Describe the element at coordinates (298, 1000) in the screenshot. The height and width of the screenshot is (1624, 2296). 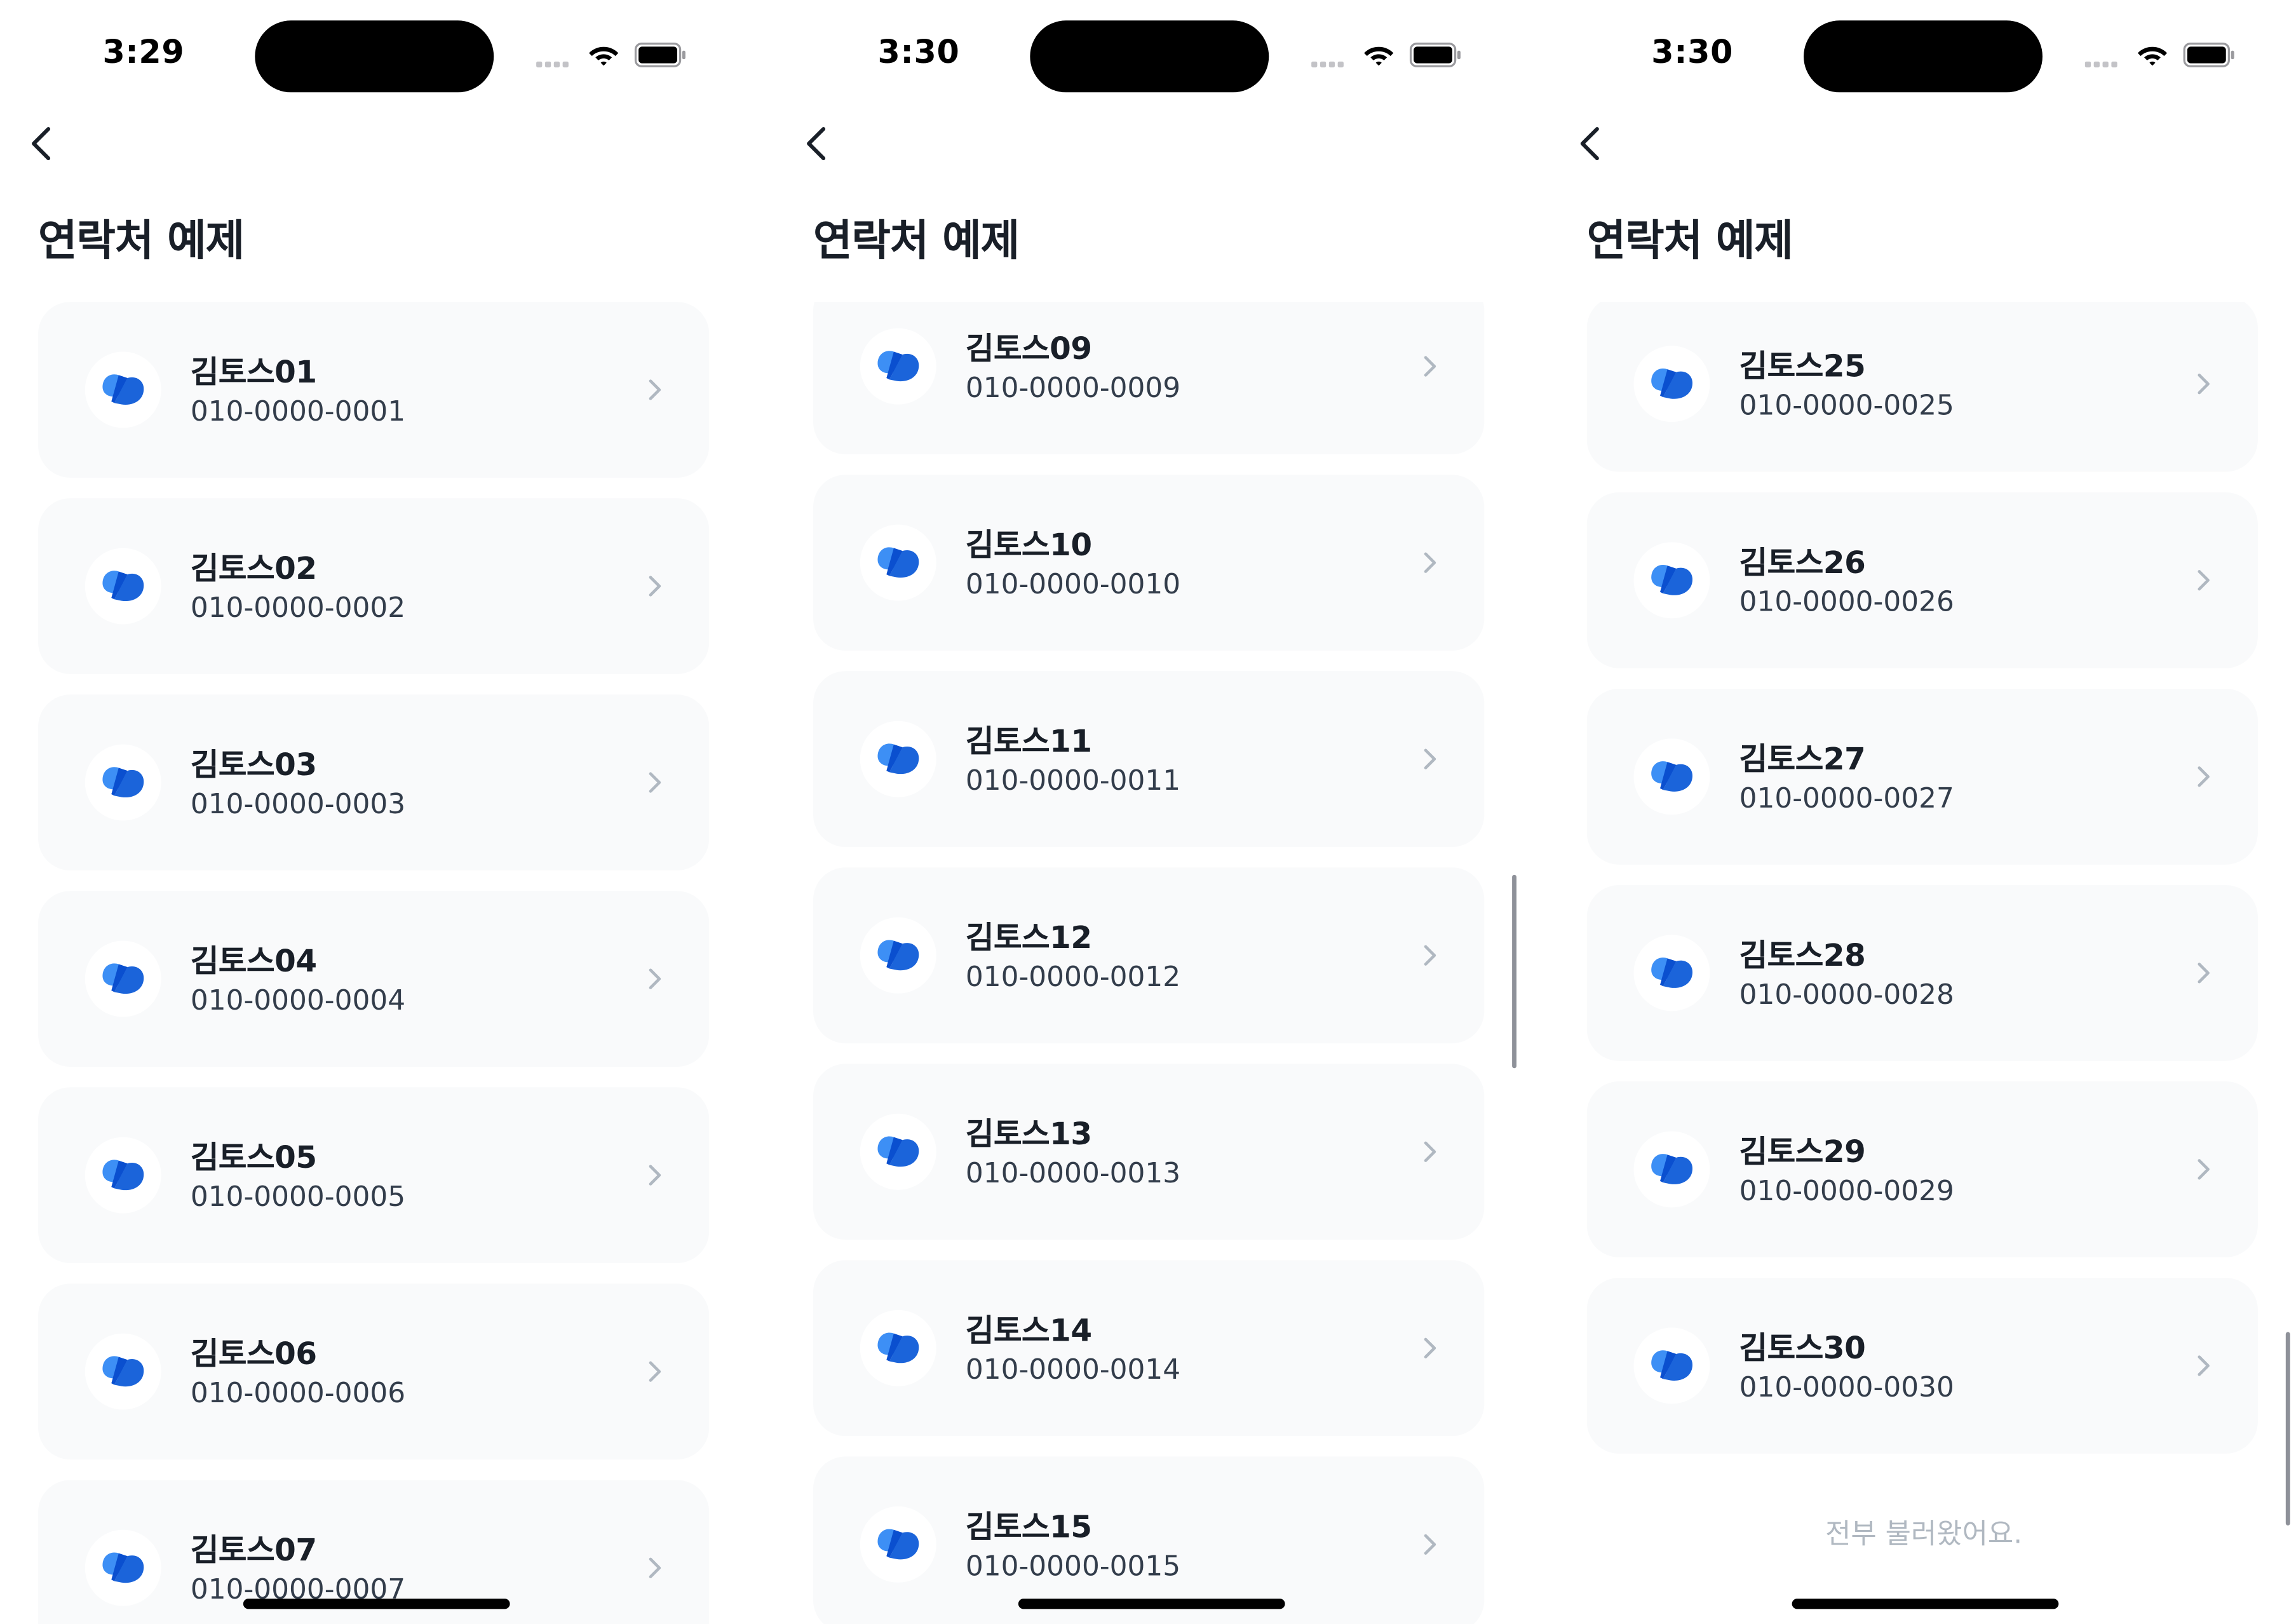
I see `contact-phone: 010-0000-0004` at that location.